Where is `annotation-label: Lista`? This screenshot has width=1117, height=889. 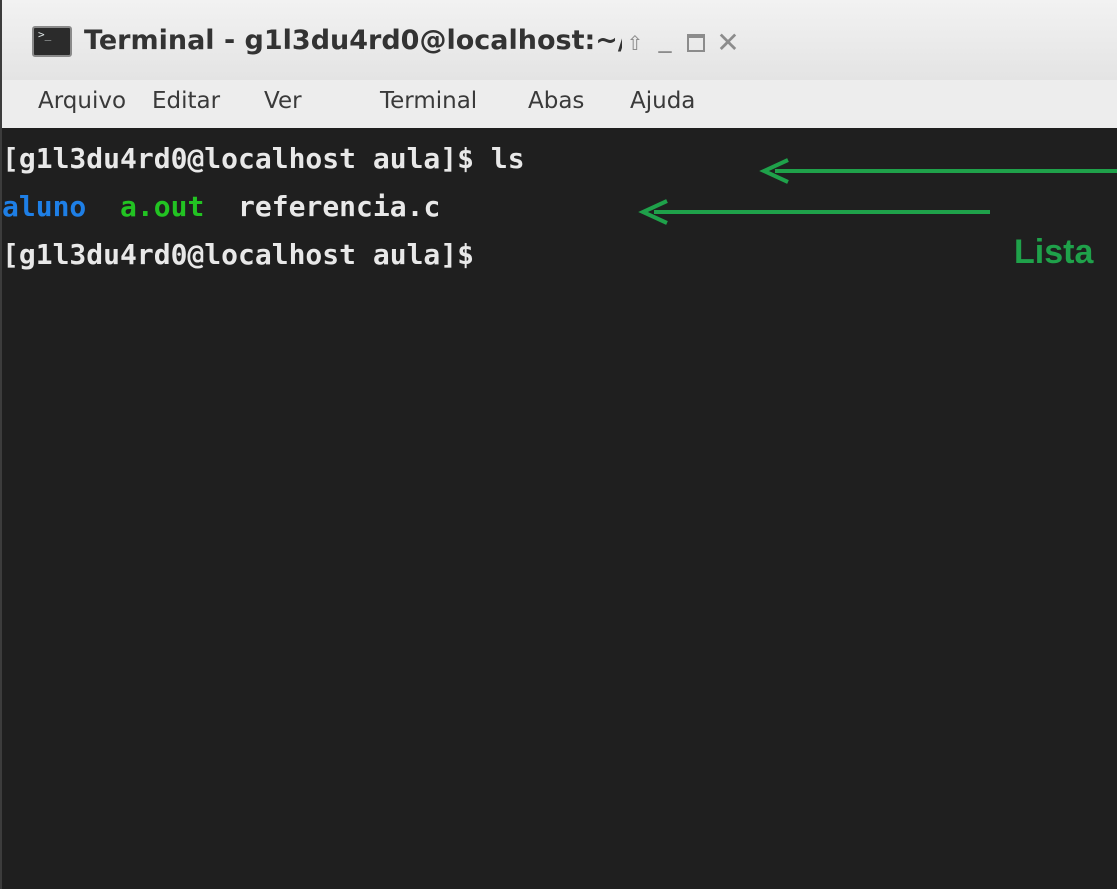 annotation-label: Lista is located at coordinates (1054, 252).